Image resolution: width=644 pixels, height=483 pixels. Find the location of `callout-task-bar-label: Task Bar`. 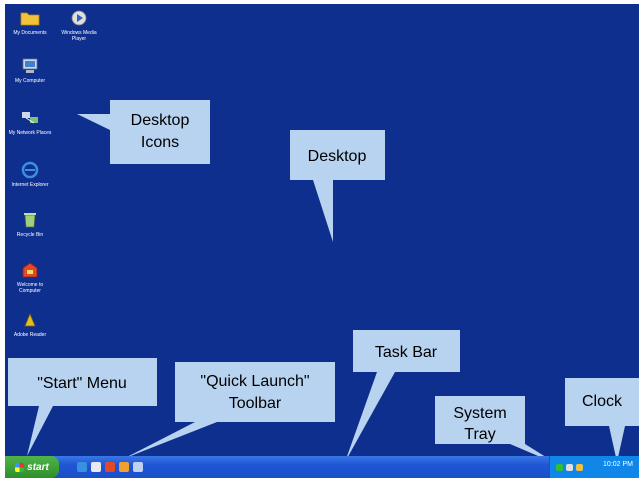

callout-task-bar-label: Task Bar is located at coordinates (406, 352).